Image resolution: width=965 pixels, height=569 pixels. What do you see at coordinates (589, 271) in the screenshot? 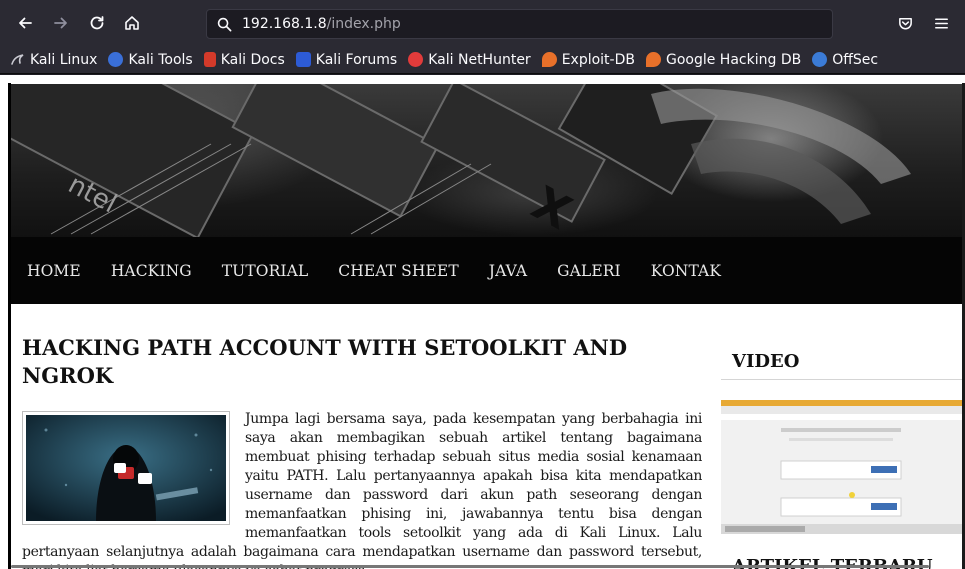
I see `nav-galeri: GALERI` at bounding box center [589, 271].